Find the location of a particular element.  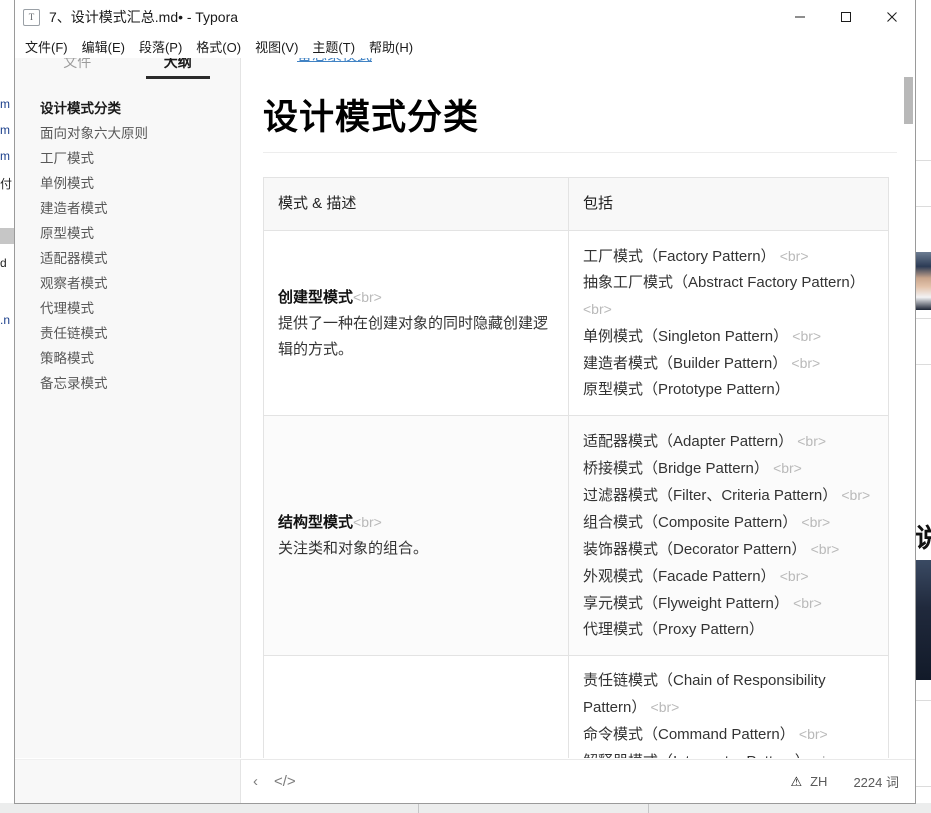

typora-app-icon: T is located at coordinates (31, 17).